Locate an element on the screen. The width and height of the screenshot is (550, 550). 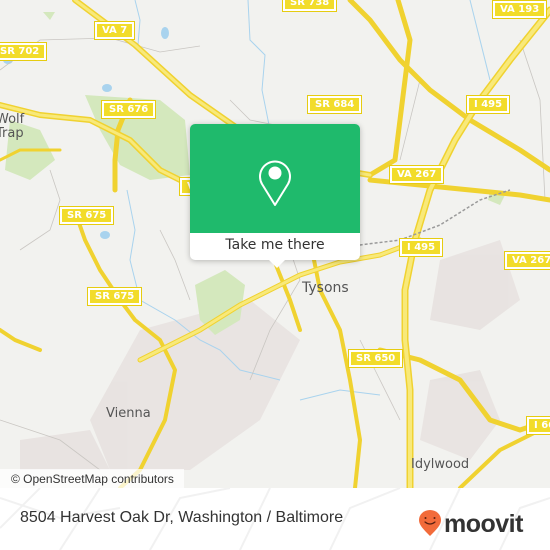
place-label: Idylwood is located at coordinates (440, 464).